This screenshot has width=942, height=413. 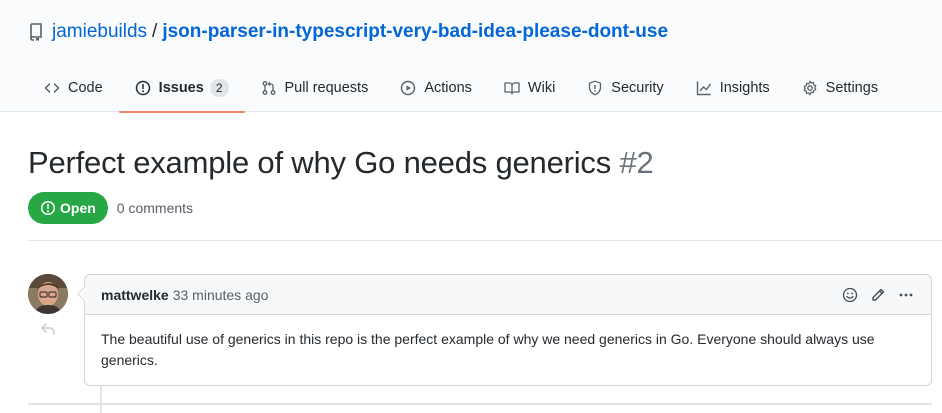 I want to click on issue-state-label: Open, so click(x=78, y=208).